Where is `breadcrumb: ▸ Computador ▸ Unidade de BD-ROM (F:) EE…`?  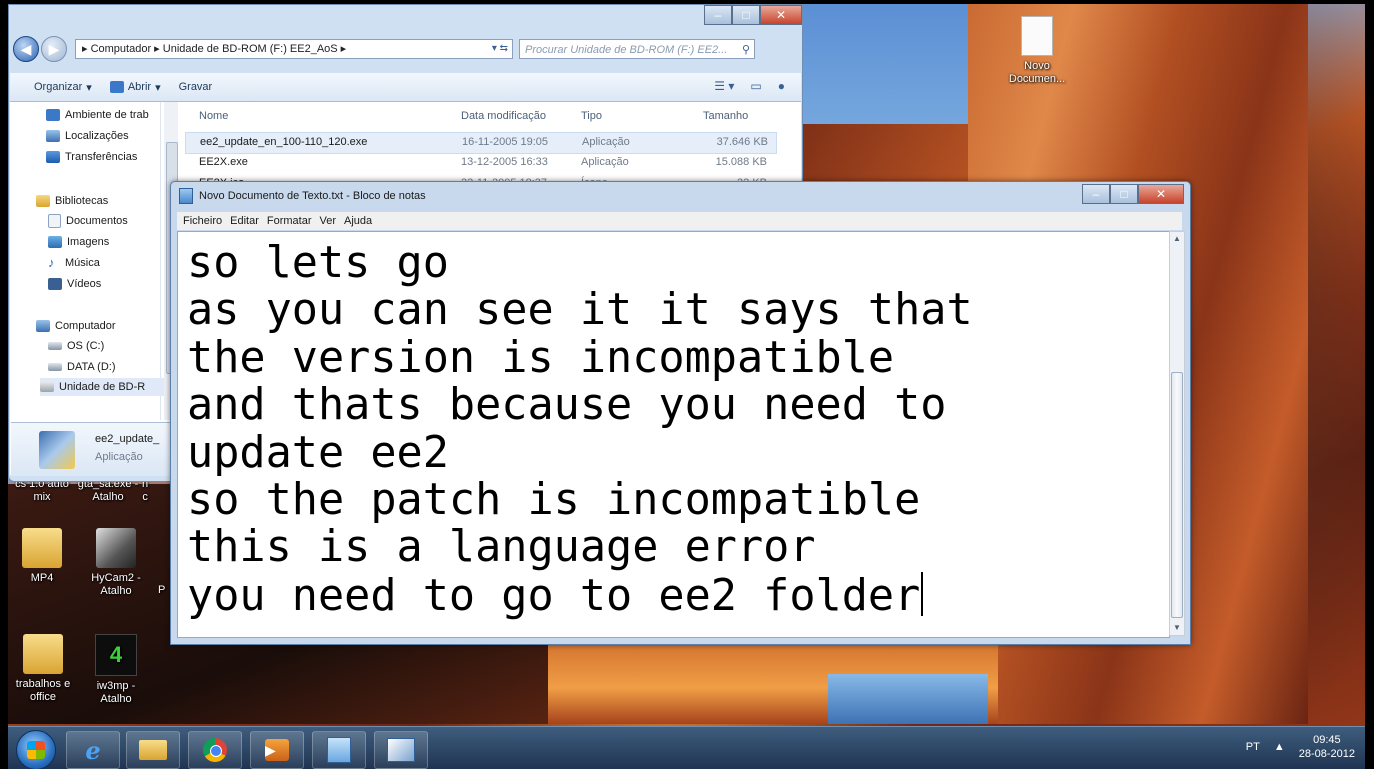 breadcrumb: ▸ Computador ▸ Unidade de BD-ROM (F:) EE… is located at coordinates (214, 49).